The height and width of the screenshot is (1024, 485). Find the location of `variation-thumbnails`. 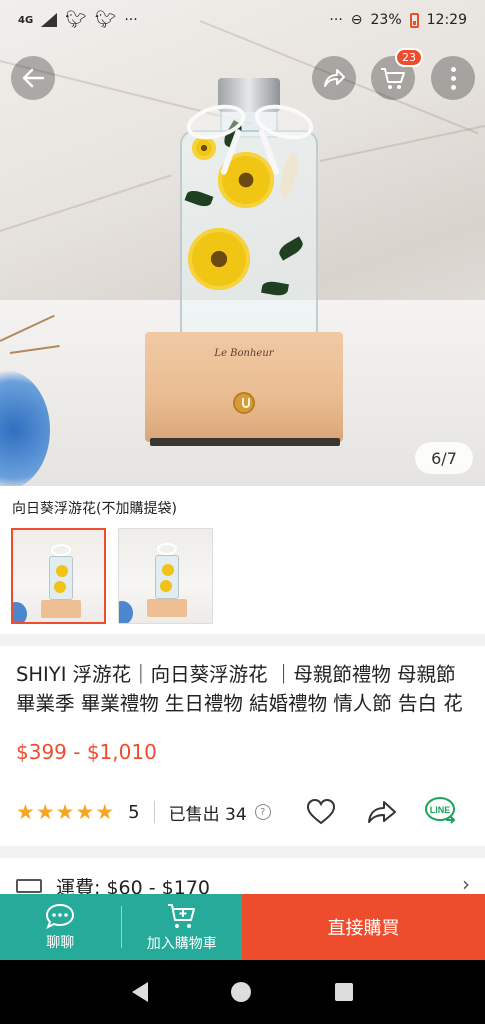

variation-thumbnails is located at coordinates (112, 576).